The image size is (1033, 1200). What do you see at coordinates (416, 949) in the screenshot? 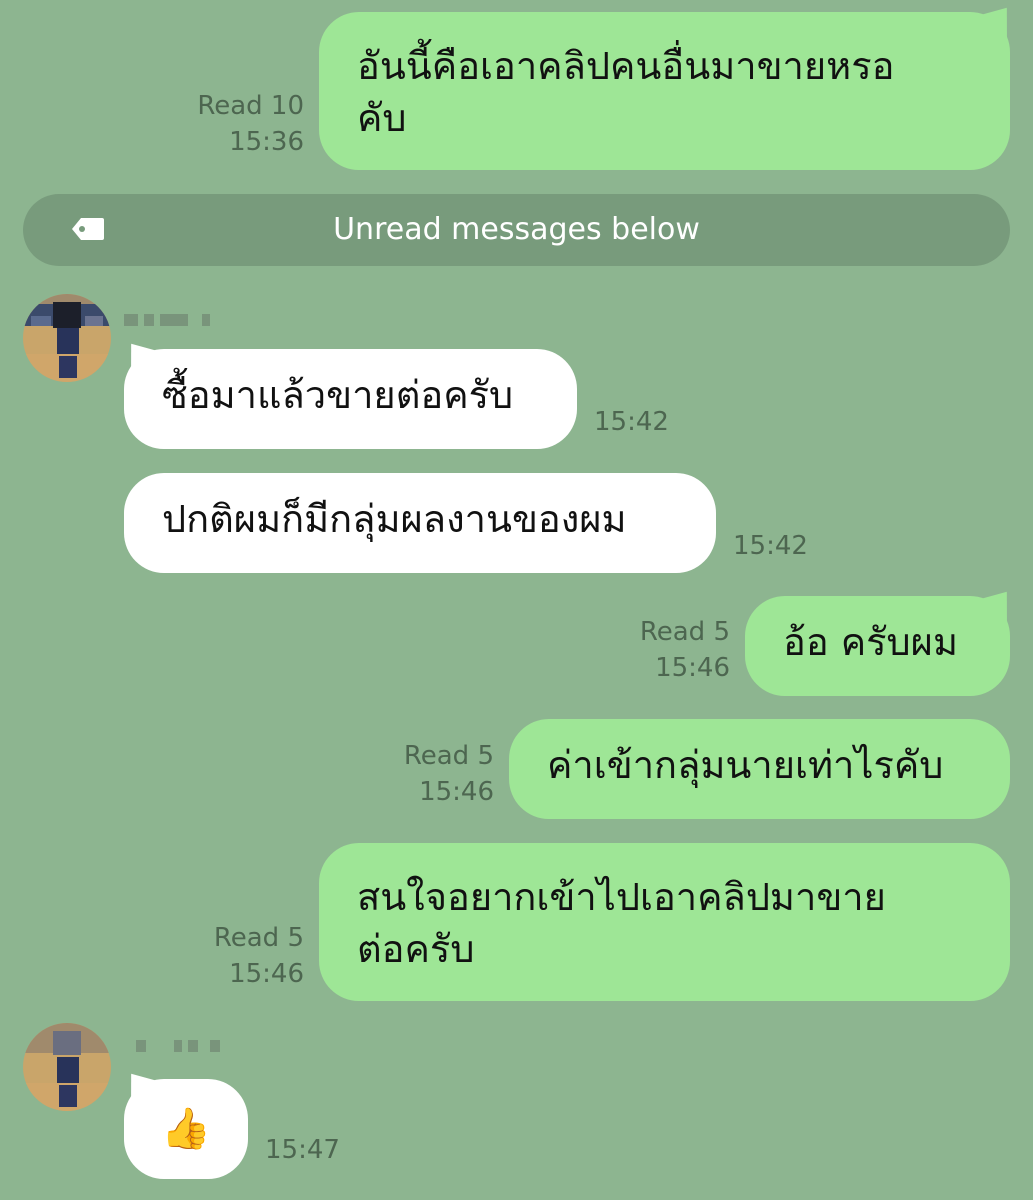
I see `message-text-line: ต่อครับ` at bounding box center [416, 949].